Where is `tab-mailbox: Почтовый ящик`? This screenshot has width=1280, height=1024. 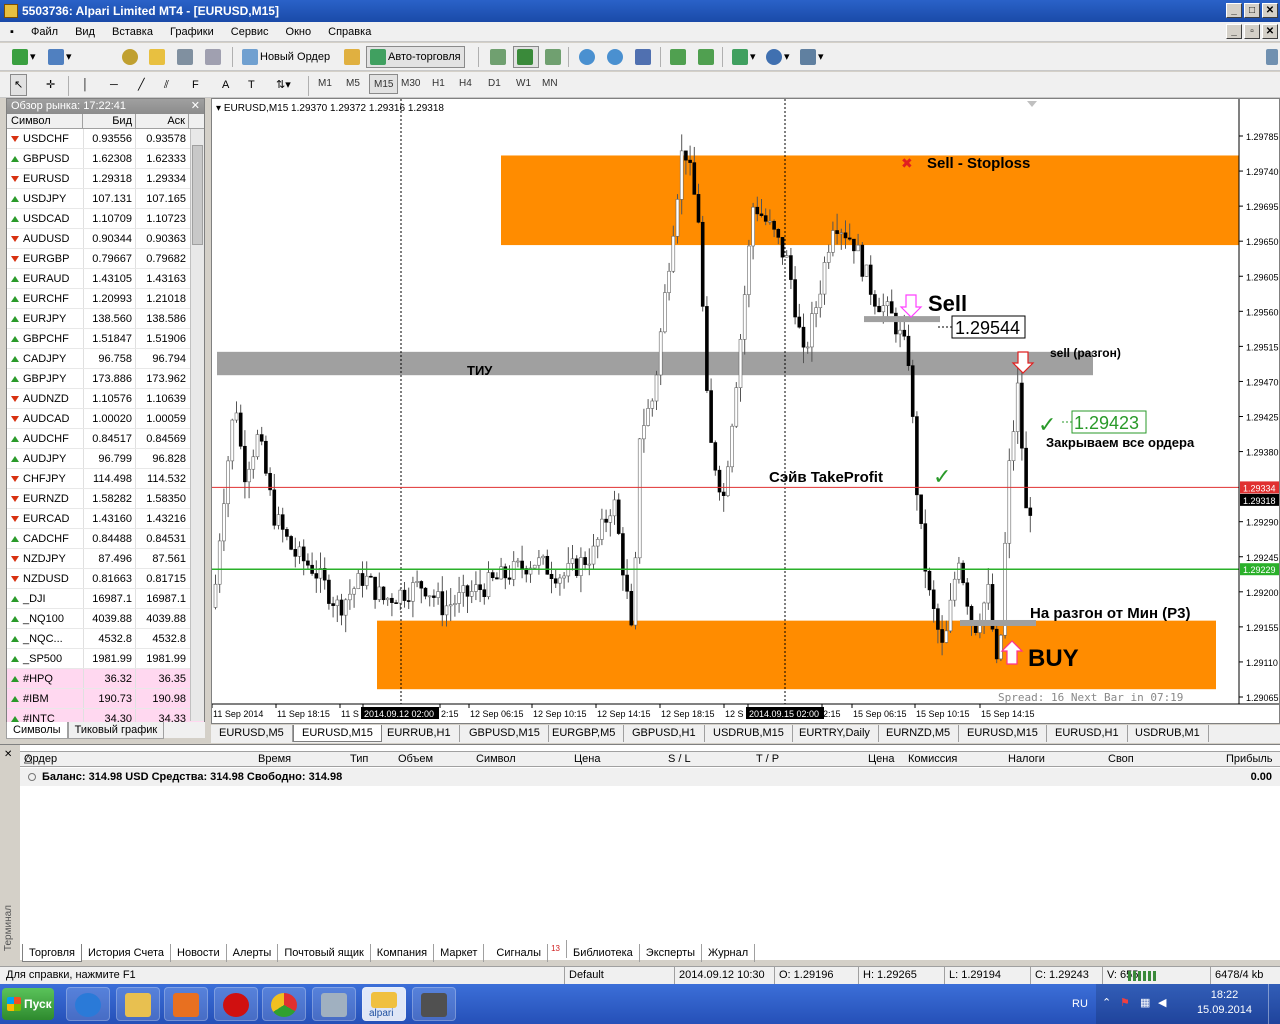
tab-mailbox: Почтовый ящик is located at coordinates (324, 952).